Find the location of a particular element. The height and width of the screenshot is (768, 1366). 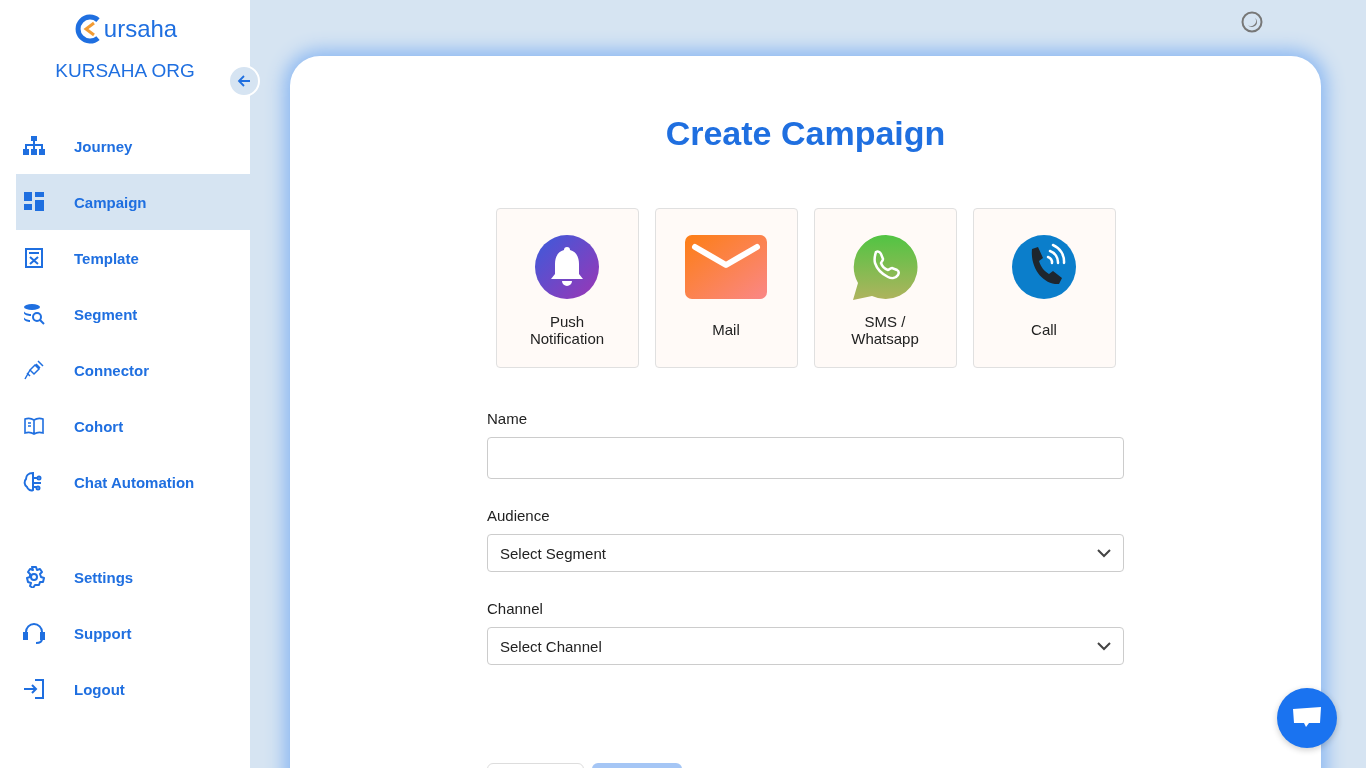

nav-item: Segment is located at coordinates (133, 314).